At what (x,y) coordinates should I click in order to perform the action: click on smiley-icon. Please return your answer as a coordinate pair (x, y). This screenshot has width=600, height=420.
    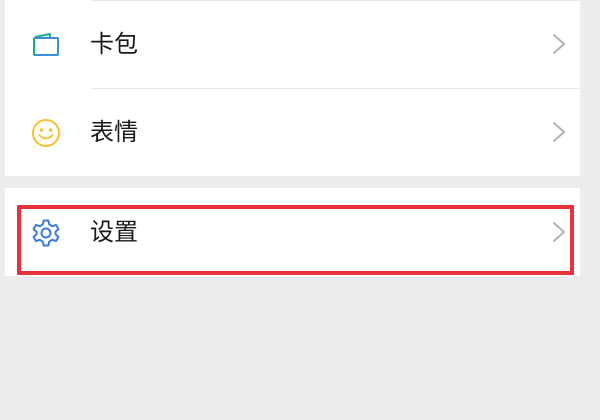
    Looking at the image, I should click on (46, 133).